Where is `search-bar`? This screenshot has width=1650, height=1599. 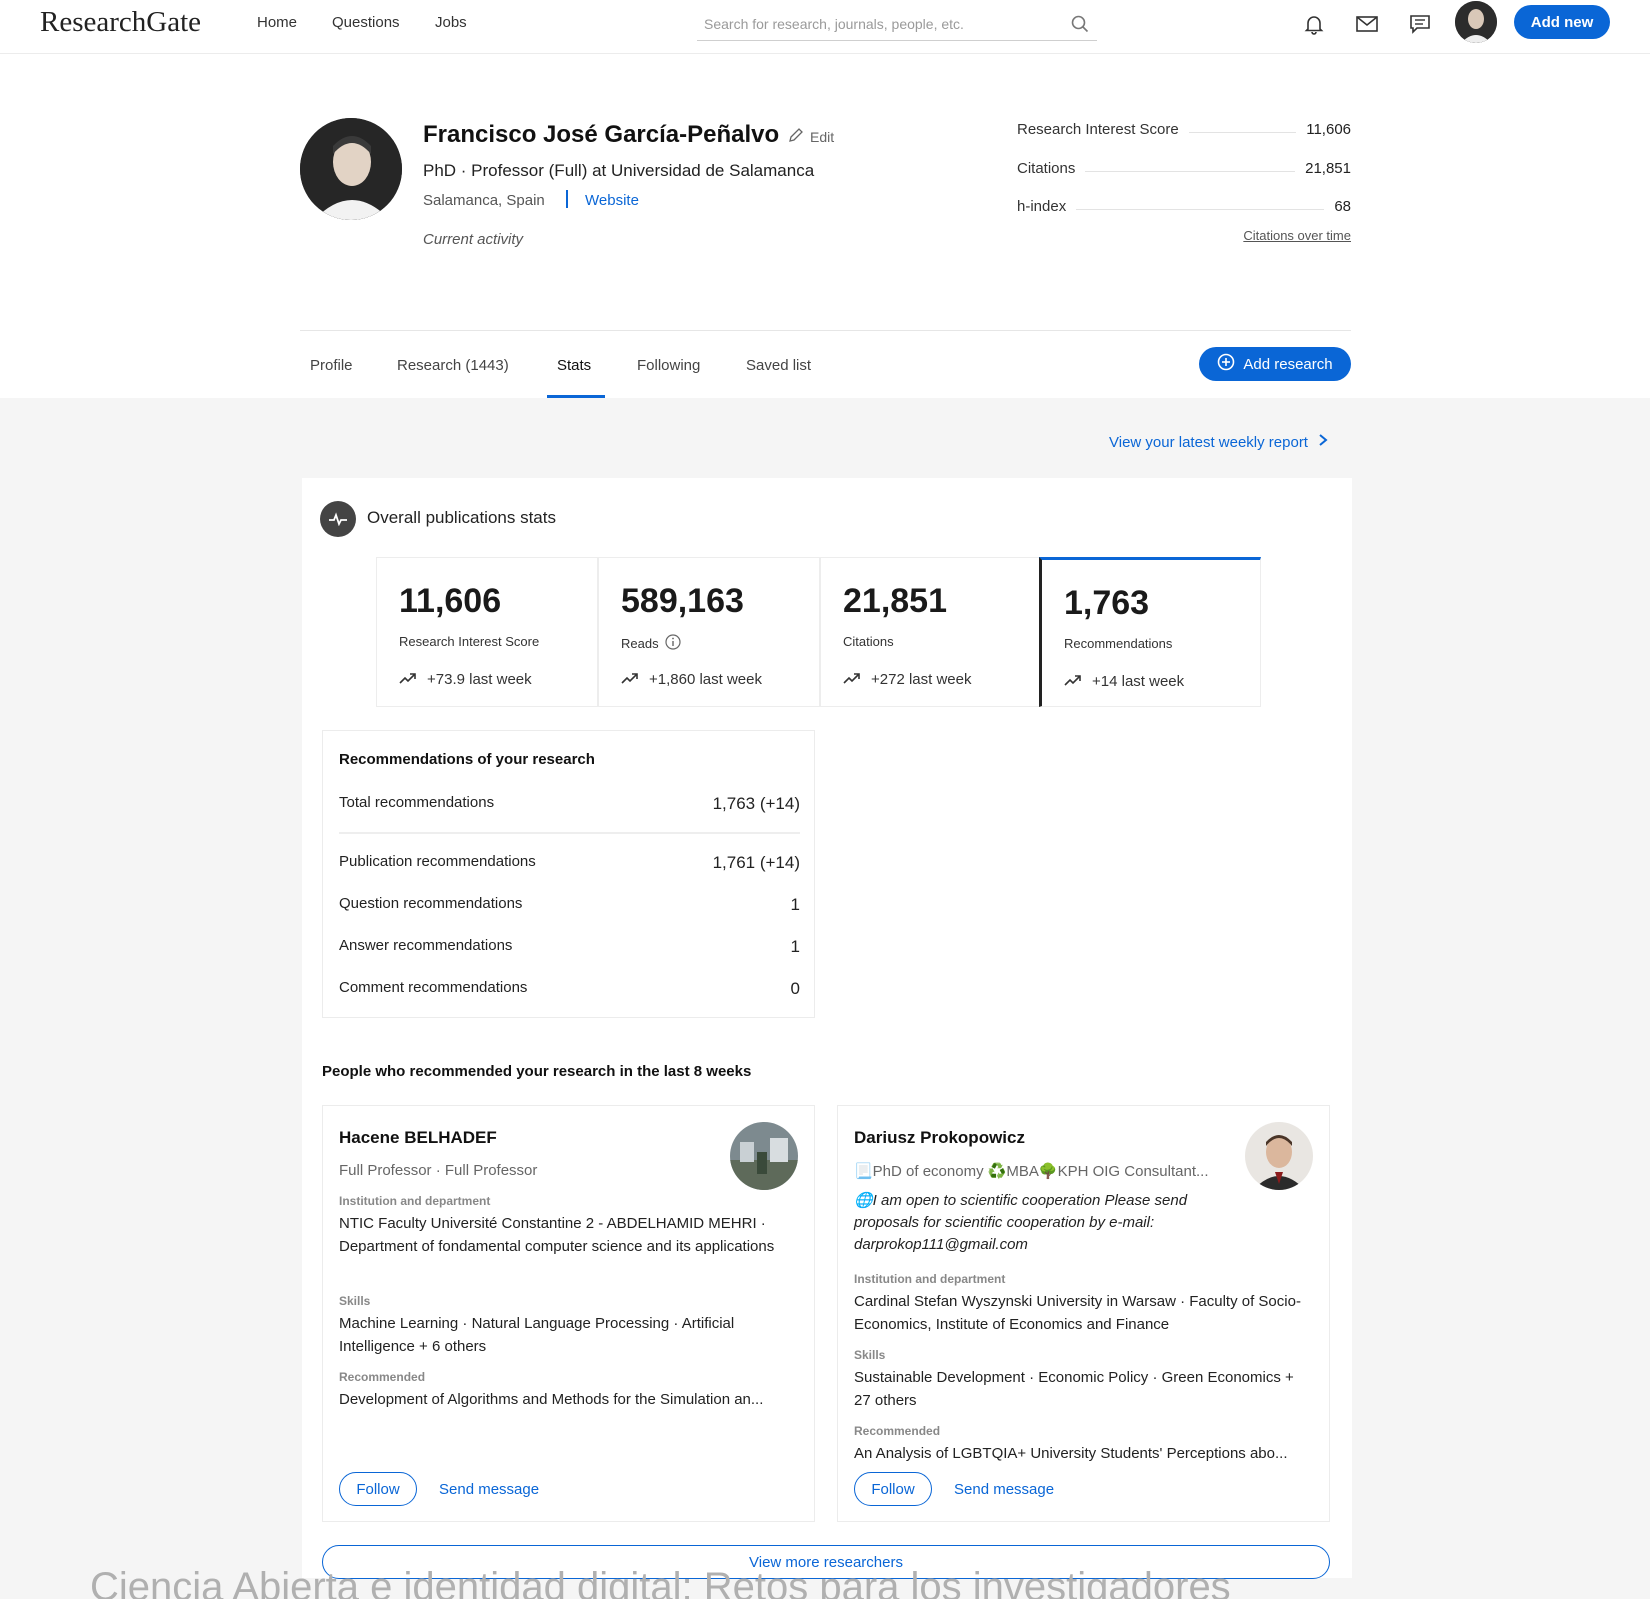 search-bar is located at coordinates (897, 25).